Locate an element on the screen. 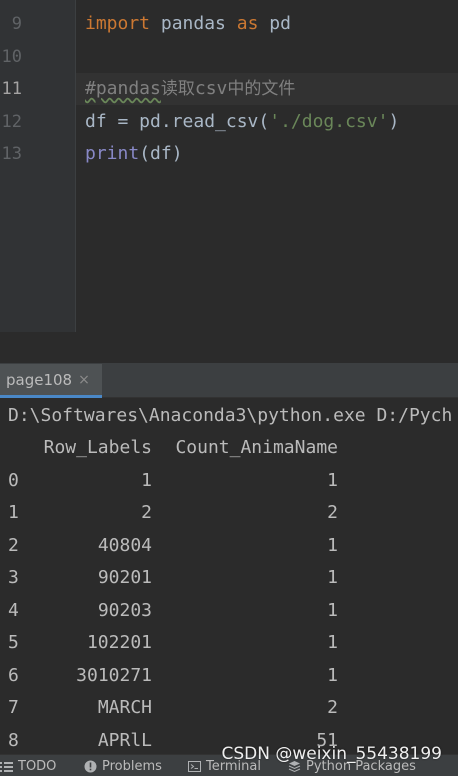  todo-label: TODO is located at coordinates (37, 766).